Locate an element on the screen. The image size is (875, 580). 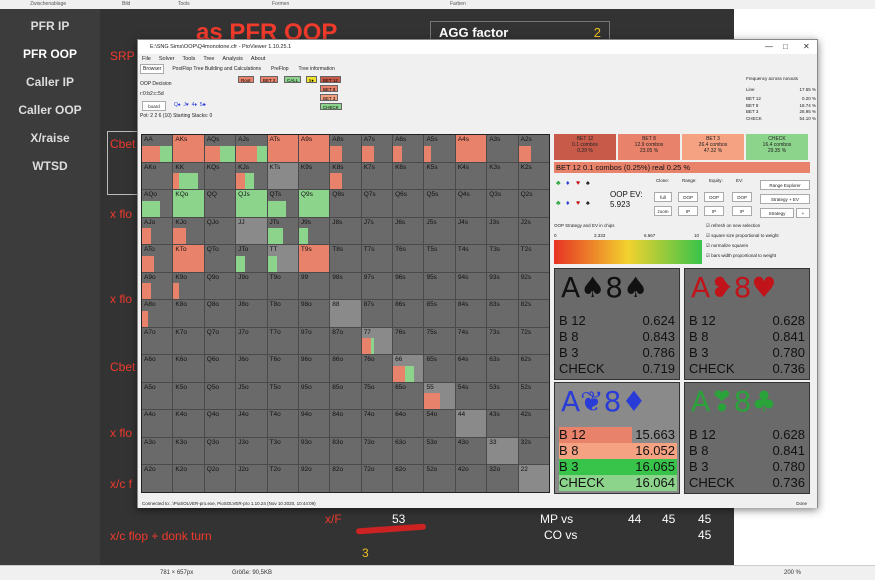
hand-cell-75s: 75s is located at coordinates (439, 341).